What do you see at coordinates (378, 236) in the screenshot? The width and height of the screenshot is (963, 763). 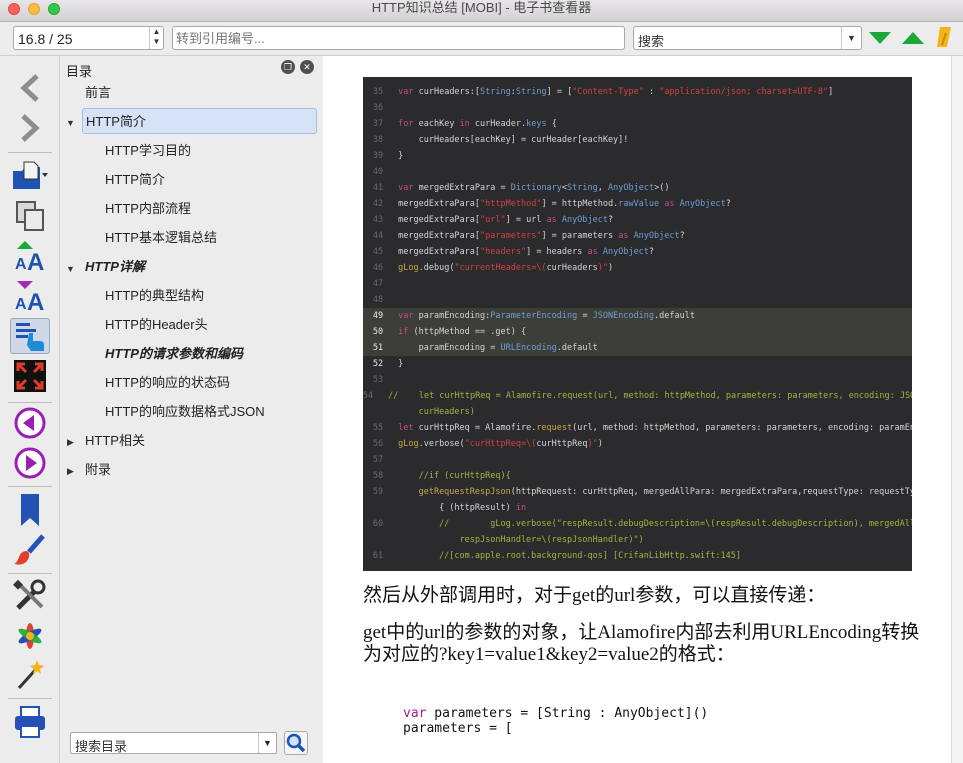 I see `line-number: 44` at bounding box center [378, 236].